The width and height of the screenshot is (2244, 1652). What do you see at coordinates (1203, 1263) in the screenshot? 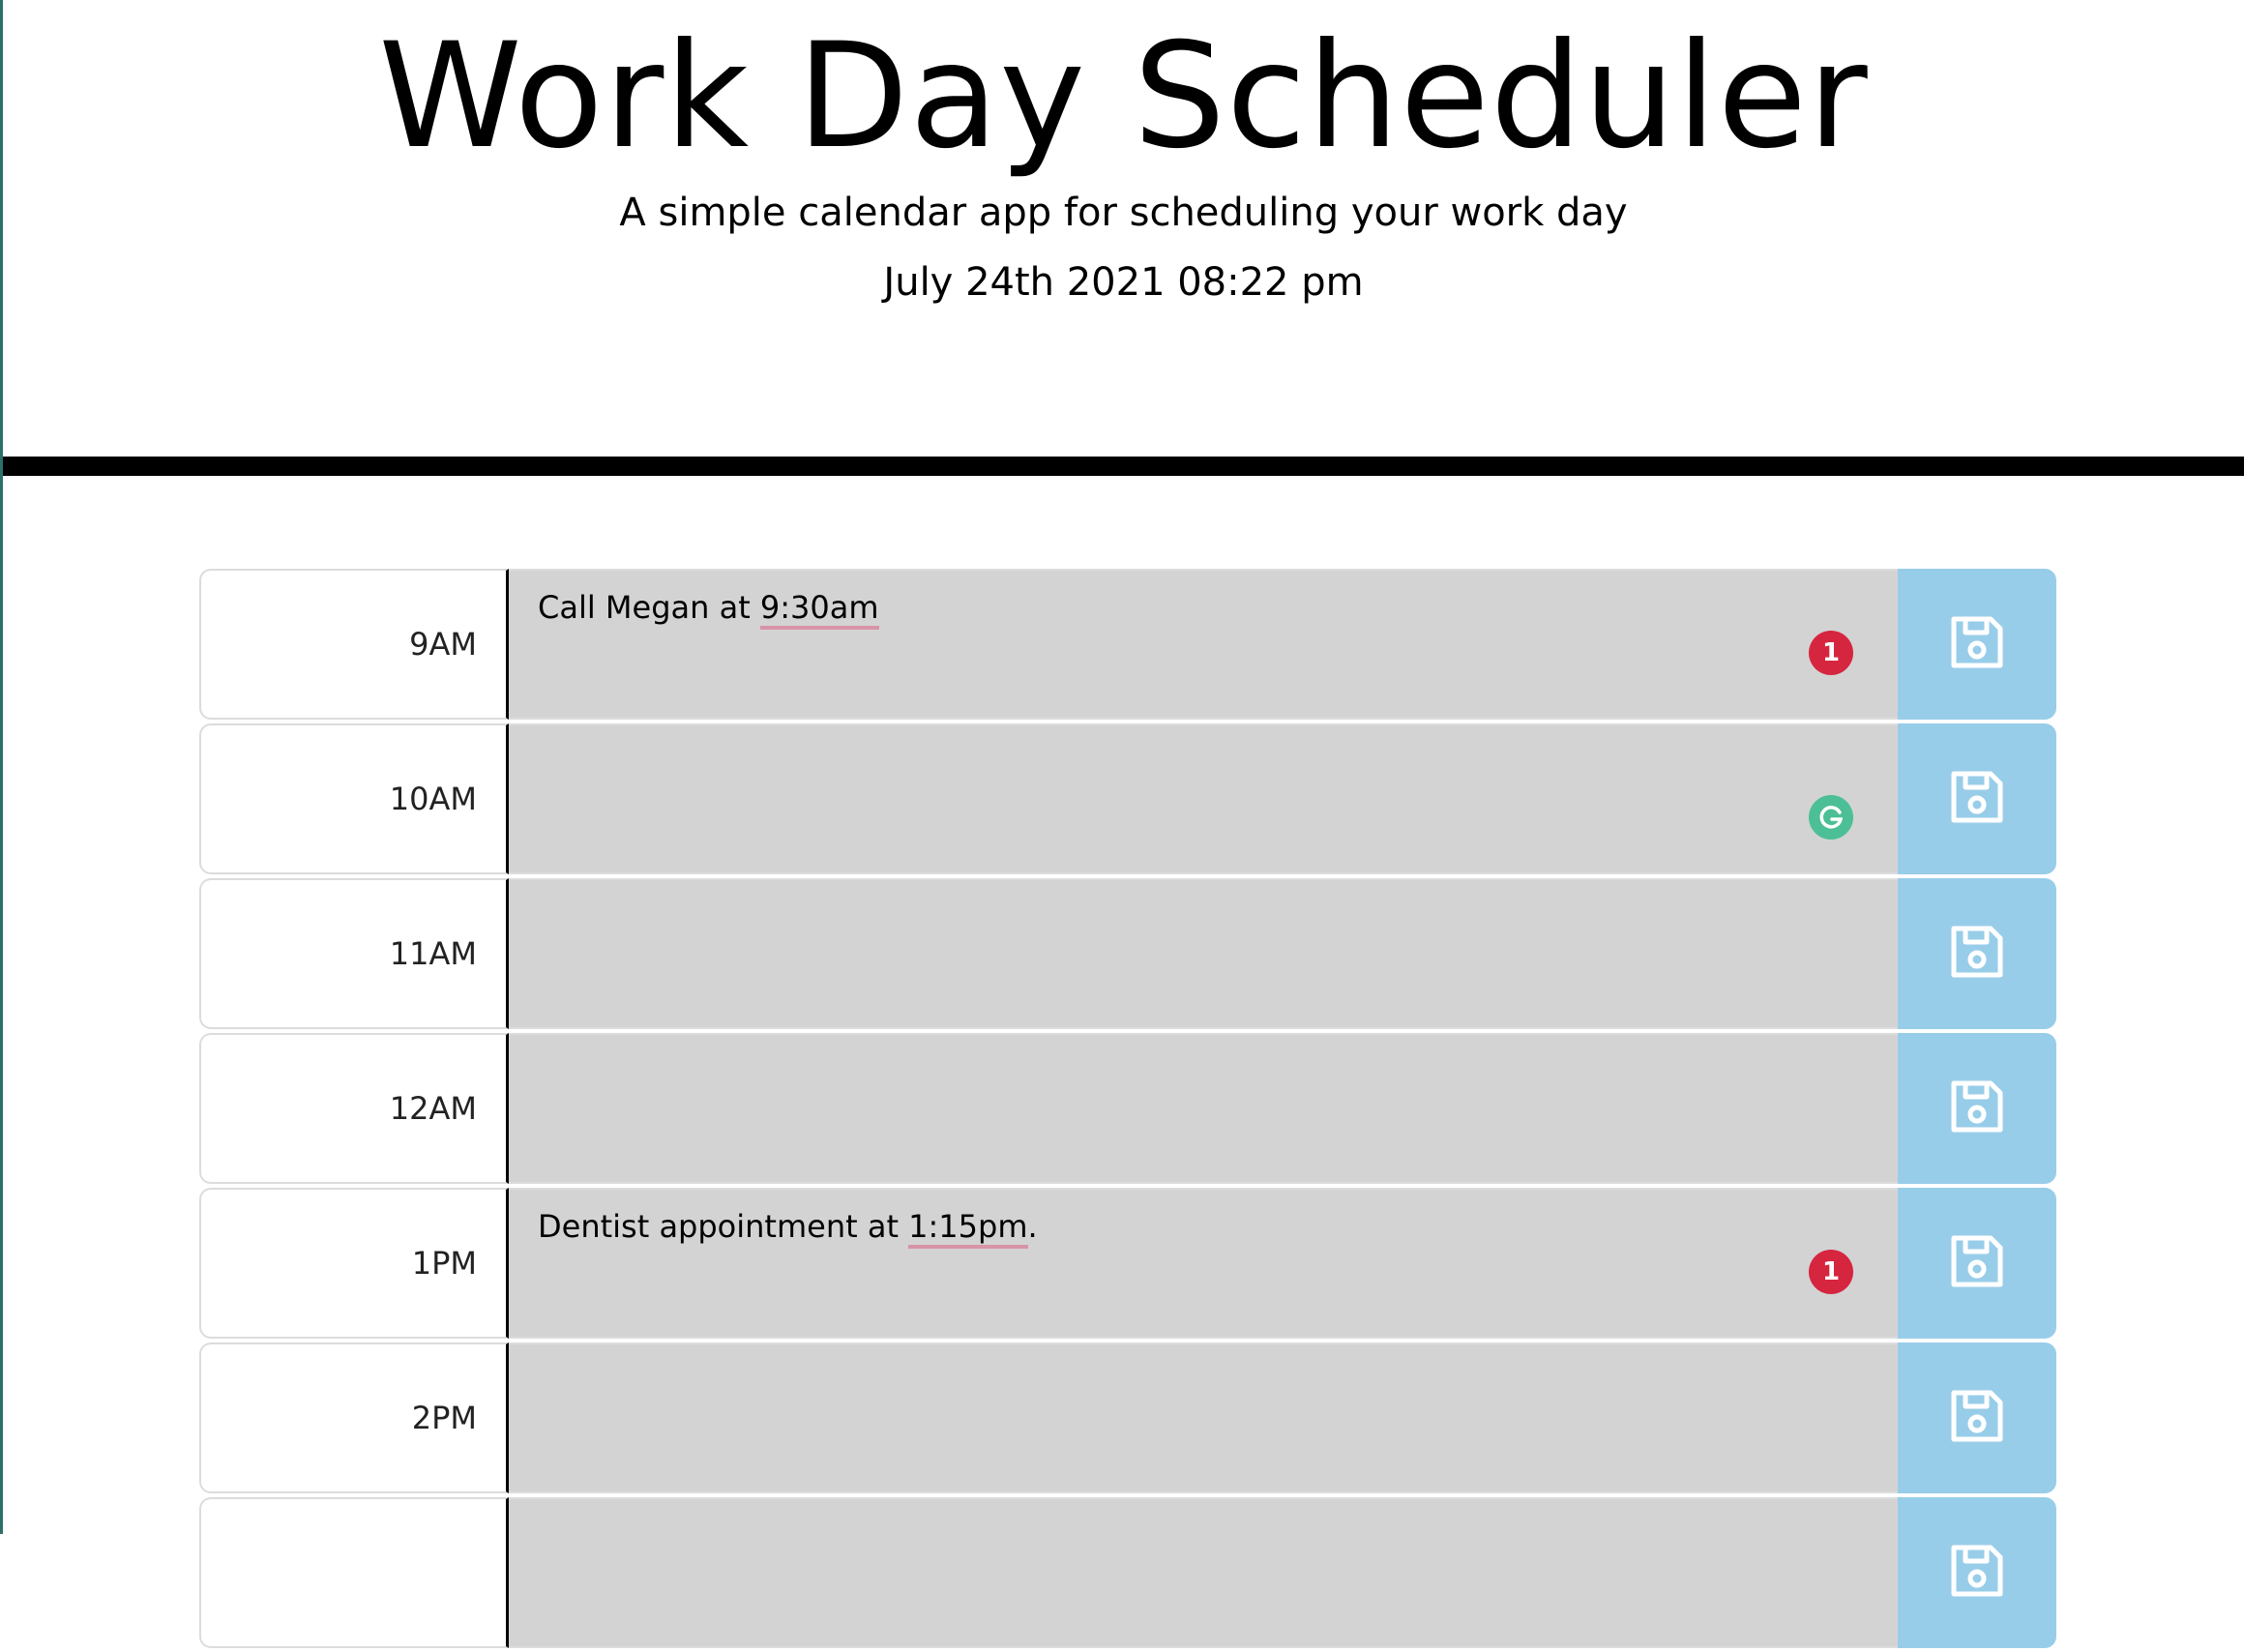
I see `event-description-textarea: Dentist appointment at 1:15pm. 1` at bounding box center [1203, 1263].